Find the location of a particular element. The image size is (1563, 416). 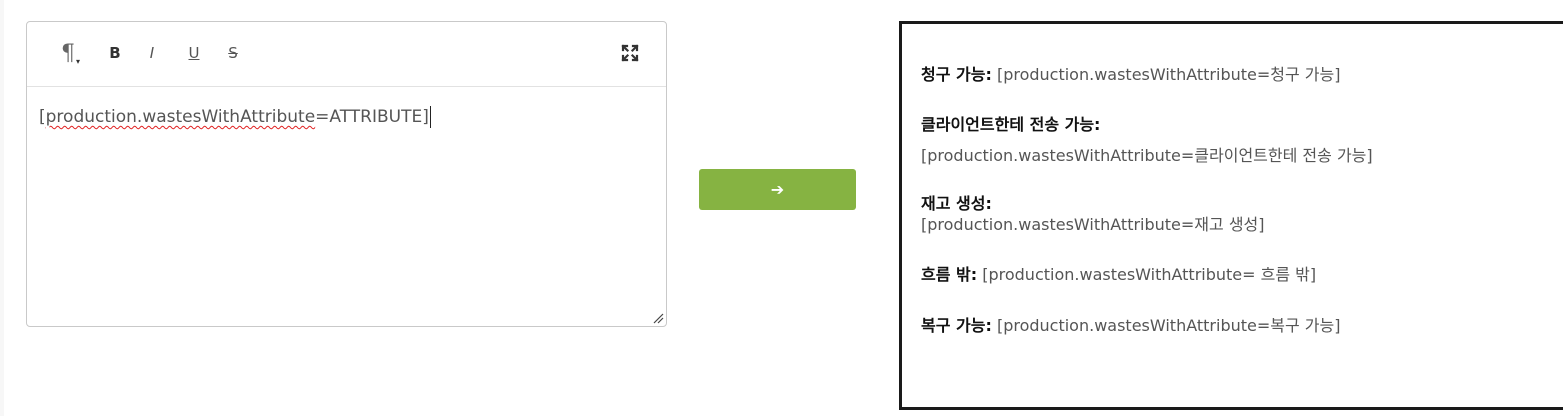

misspelled-token: production.wastesWithAttribute is located at coordinates (180, 117).